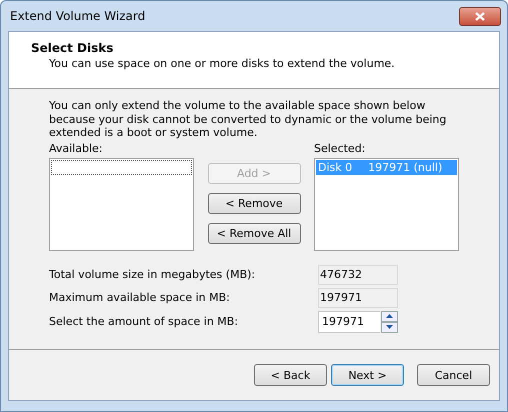  What do you see at coordinates (152, 274) in the screenshot?
I see `field-label: Total volume size in megabytes (MB):` at bounding box center [152, 274].